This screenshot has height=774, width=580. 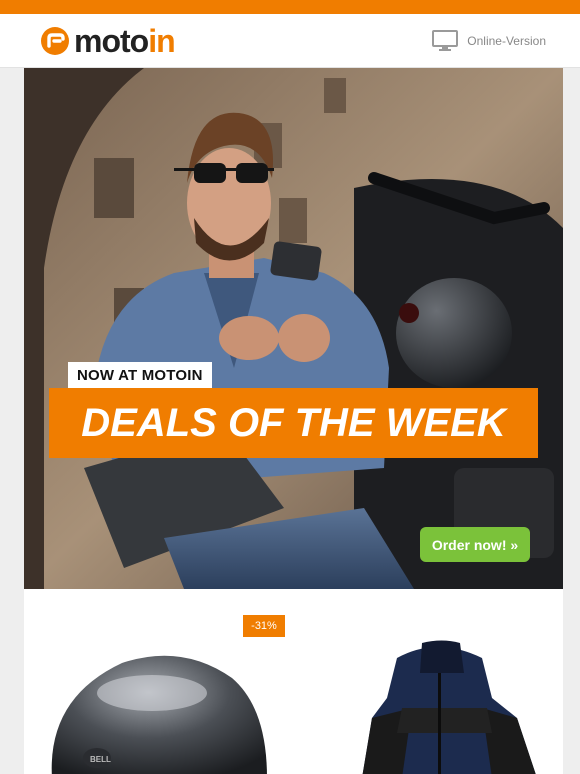 What do you see at coordinates (100, 759) in the screenshot?
I see `svg-text: BELL` at bounding box center [100, 759].